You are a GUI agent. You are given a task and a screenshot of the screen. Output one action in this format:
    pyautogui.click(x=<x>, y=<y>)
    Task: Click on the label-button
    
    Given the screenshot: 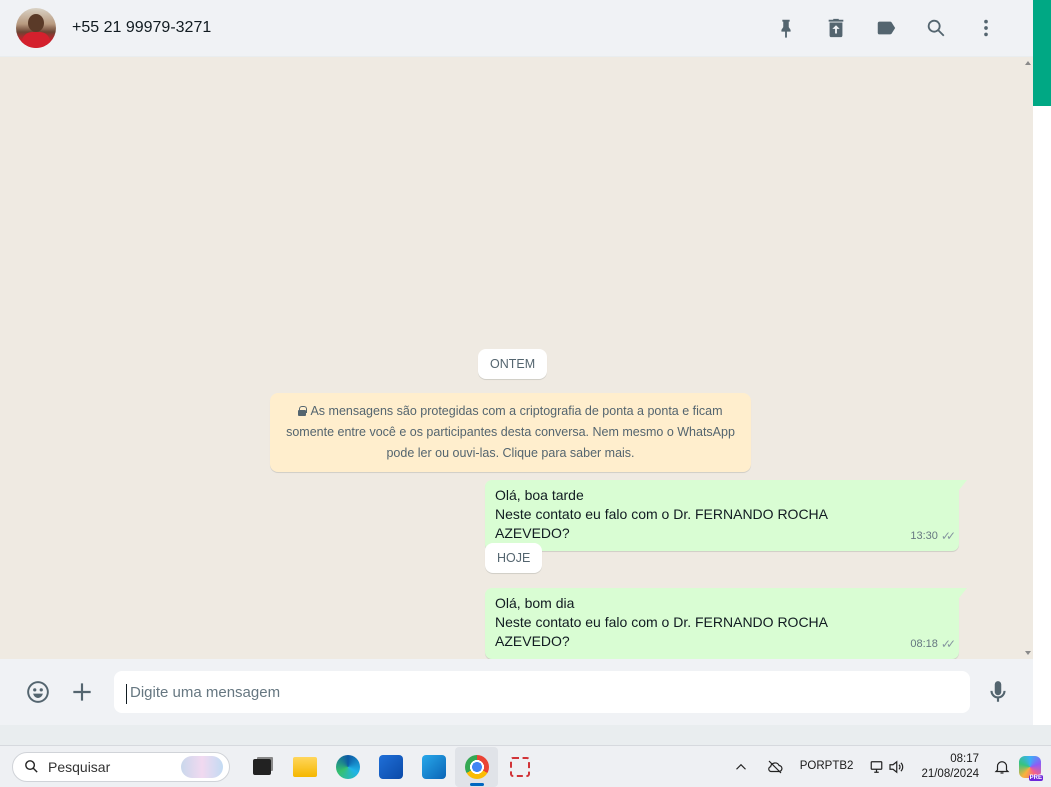 What is the action you would take?
    pyautogui.click(x=886, y=28)
    